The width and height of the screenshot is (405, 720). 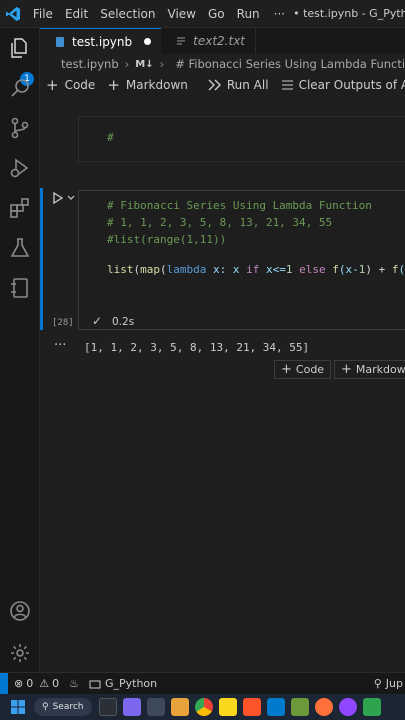 What do you see at coordinates (90, 64) in the screenshot?
I see `breadcrumb-file: test.ipynb` at bounding box center [90, 64].